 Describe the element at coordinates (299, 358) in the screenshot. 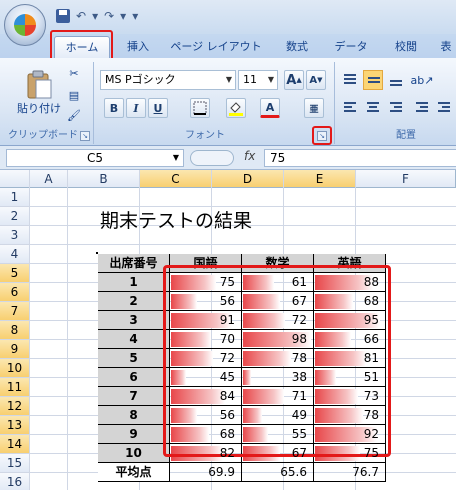

I see `score-value: 78` at that location.